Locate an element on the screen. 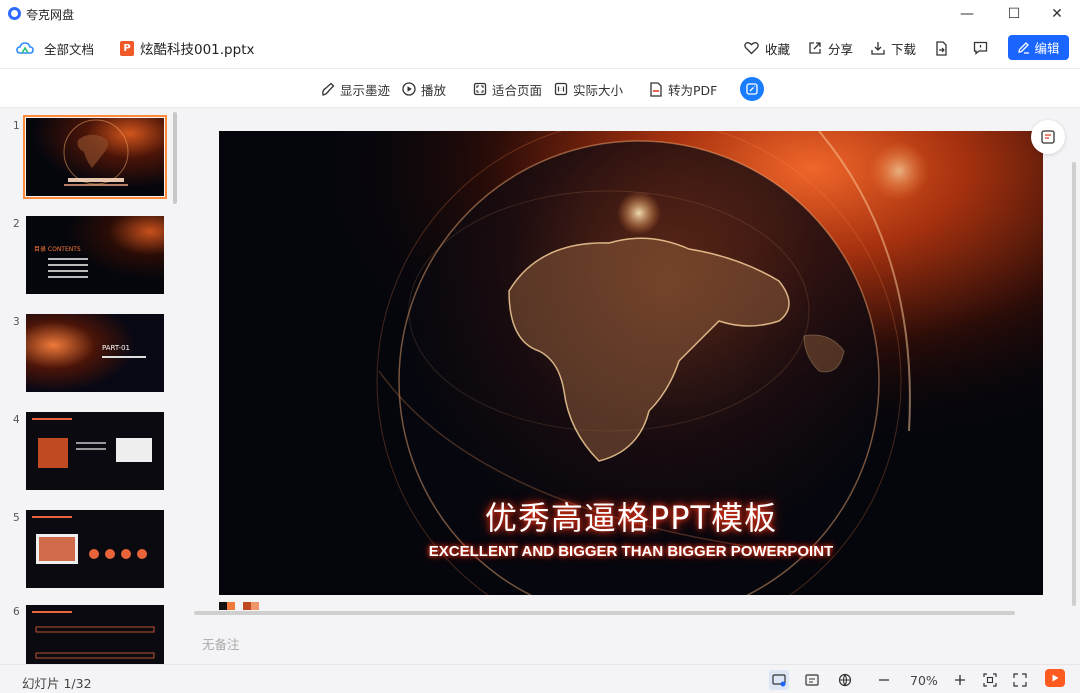 This screenshot has width=1080, height=693. thumb-number: 6 is located at coordinates (16, 612).